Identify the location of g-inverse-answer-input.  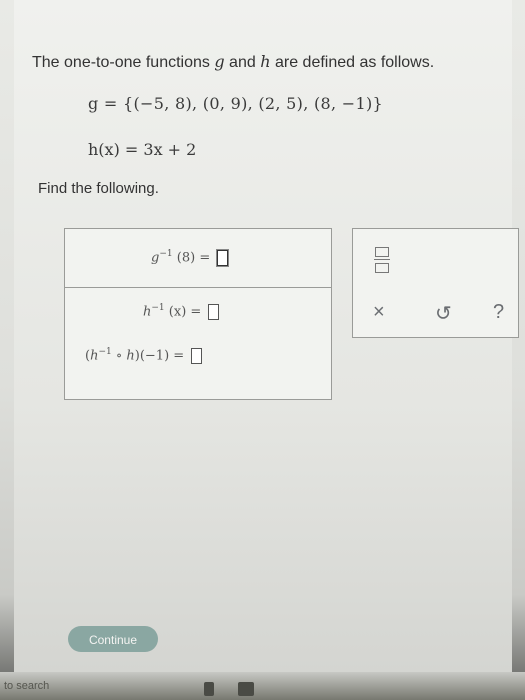
(223, 257).